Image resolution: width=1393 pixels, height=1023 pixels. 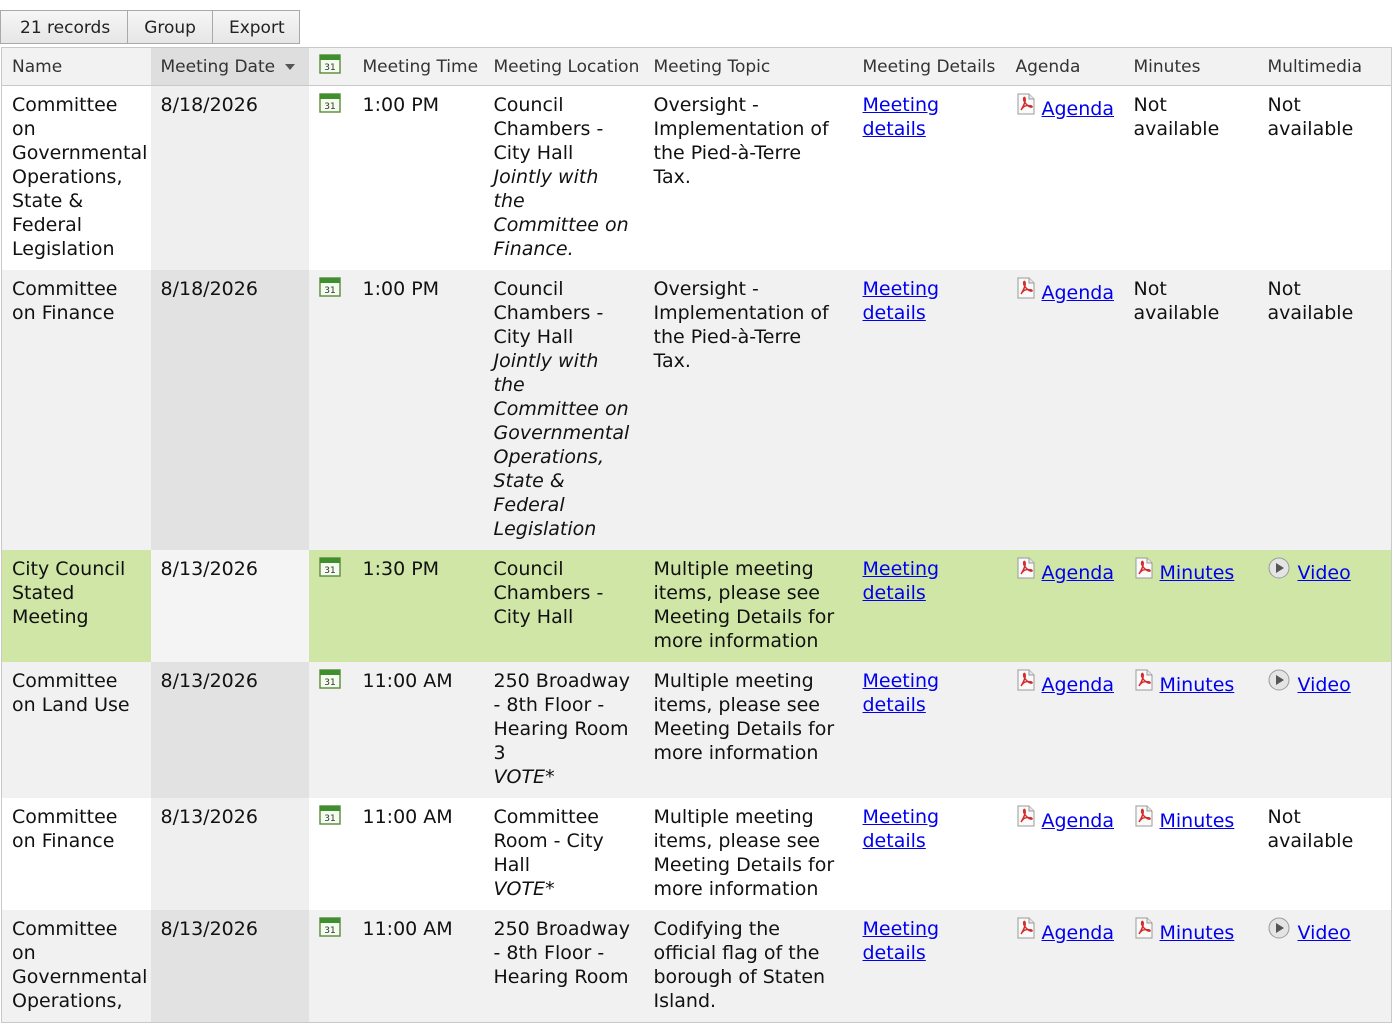 What do you see at coordinates (1324, 66) in the screenshot?
I see `column-header-multimedia: Multimedia` at bounding box center [1324, 66].